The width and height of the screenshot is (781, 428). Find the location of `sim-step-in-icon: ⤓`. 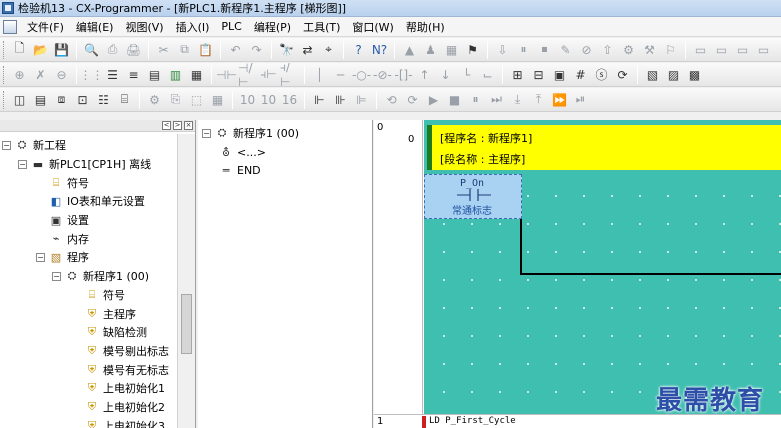

sim-step-in-icon: ⤓ is located at coordinates (517, 100).